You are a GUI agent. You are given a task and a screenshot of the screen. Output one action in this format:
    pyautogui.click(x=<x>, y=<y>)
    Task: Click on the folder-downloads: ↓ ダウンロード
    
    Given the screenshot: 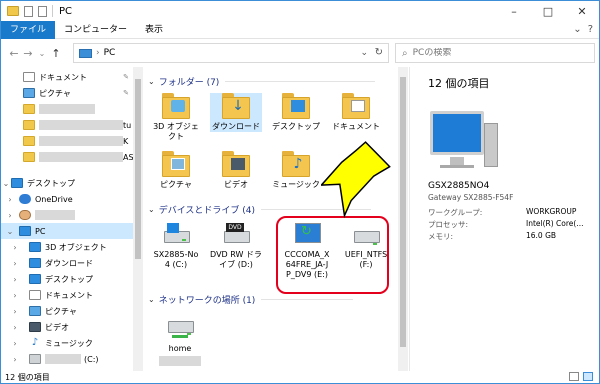 What is the action you would take?
    pyautogui.click(x=236, y=112)
    